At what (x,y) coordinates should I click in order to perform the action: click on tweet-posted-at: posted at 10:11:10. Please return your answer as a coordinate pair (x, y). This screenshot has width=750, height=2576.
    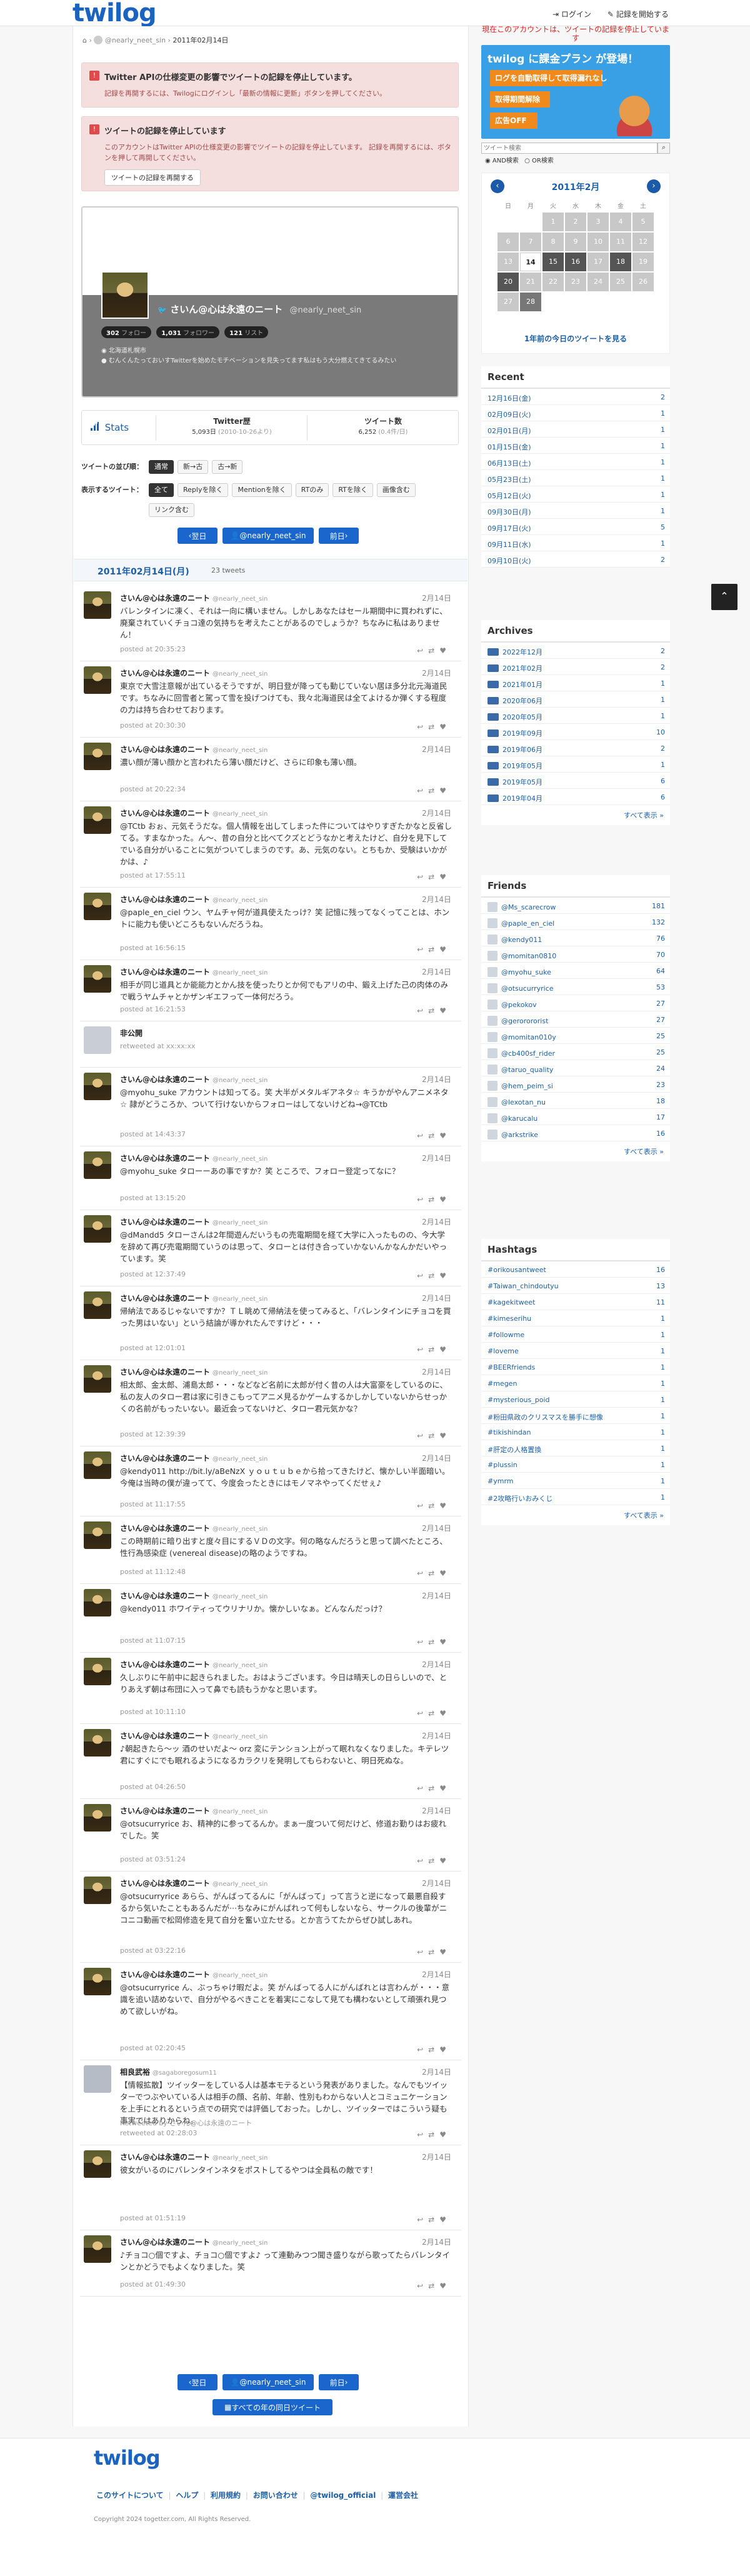
    Looking at the image, I should click on (153, 1712).